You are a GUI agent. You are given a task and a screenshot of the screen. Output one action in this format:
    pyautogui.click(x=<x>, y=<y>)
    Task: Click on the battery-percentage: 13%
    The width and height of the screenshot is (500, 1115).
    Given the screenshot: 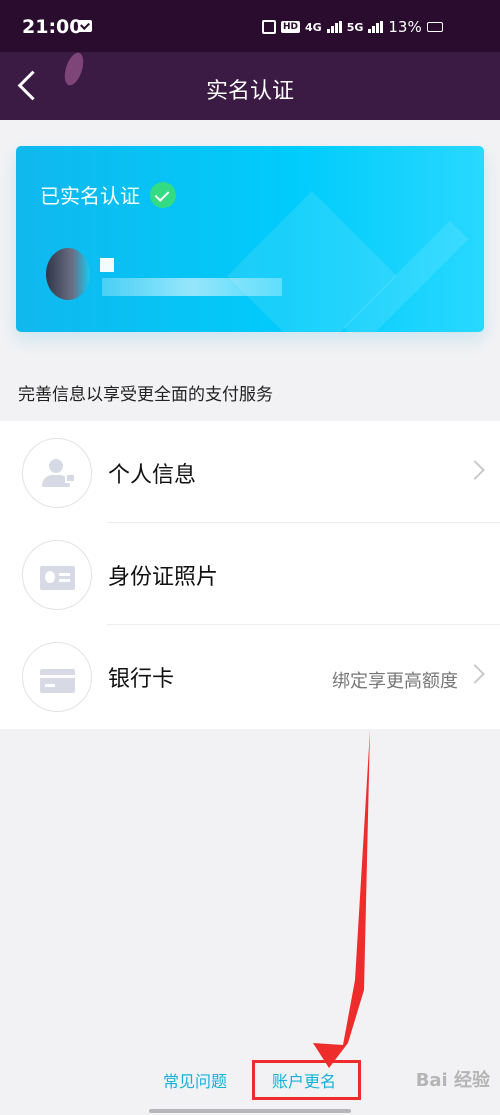 What is the action you would take?
    pyautogui.click(x=405, y=27)
    